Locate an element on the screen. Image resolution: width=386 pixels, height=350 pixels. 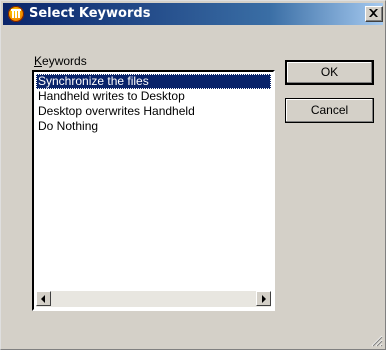
scroll-right-button is located at coordinates (263, 298).